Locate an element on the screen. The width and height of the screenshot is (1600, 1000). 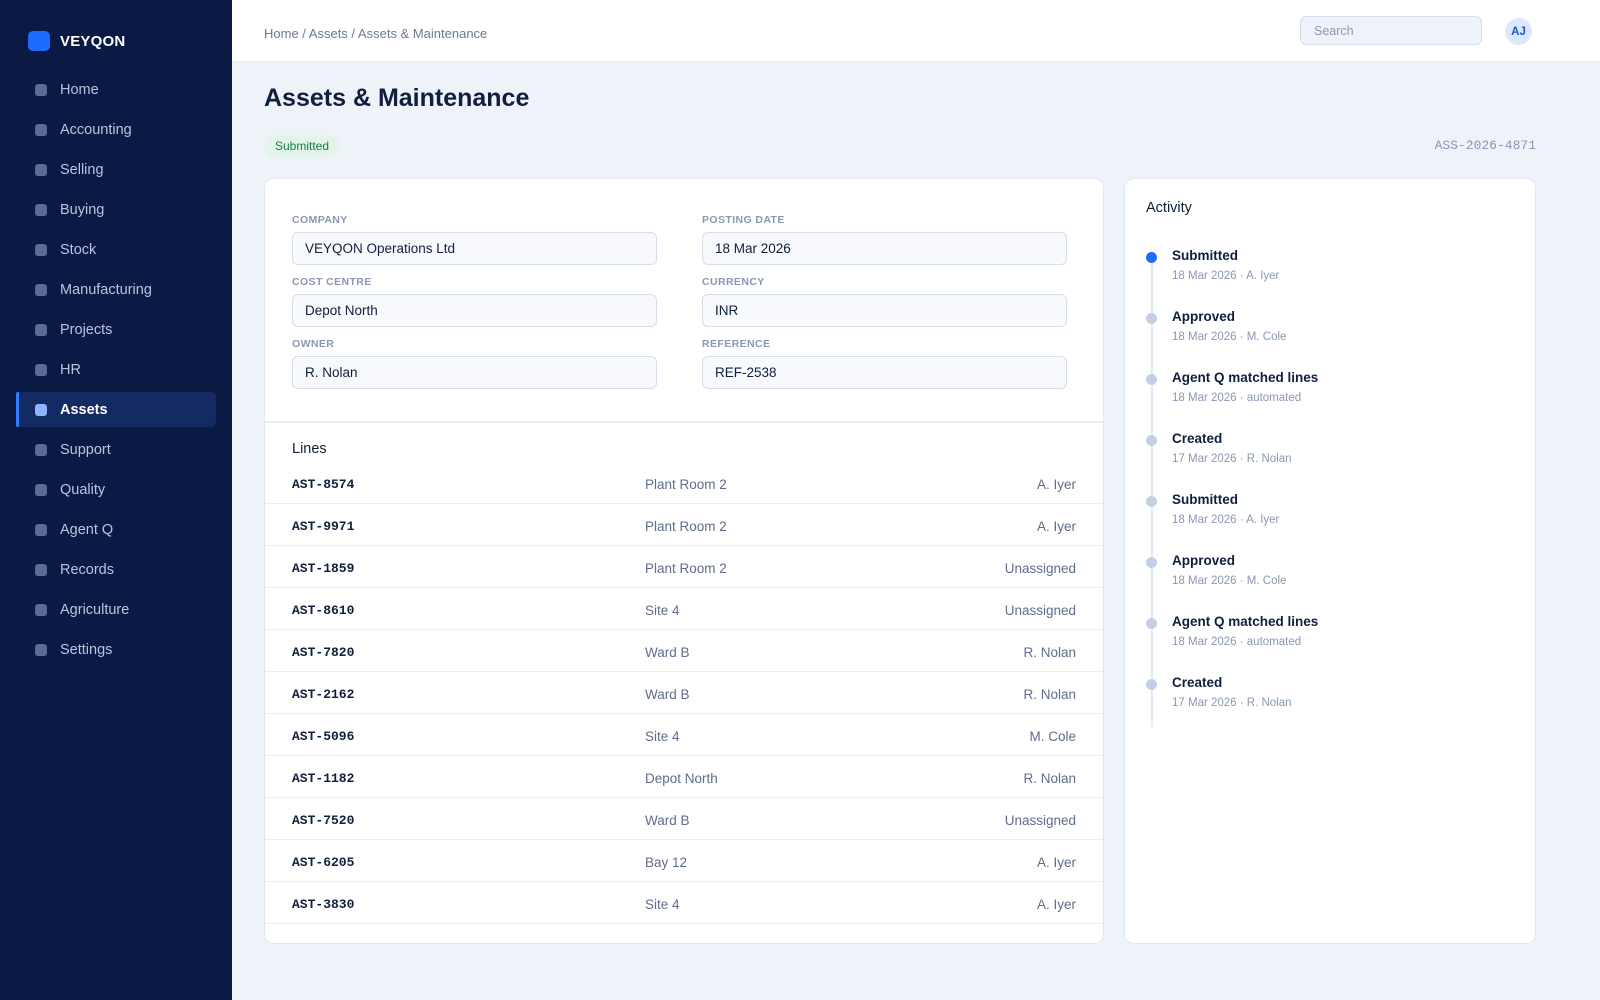
activity-meta: 17 Mar 2026 · R. Nolan is located at coordinates (1232, 459).